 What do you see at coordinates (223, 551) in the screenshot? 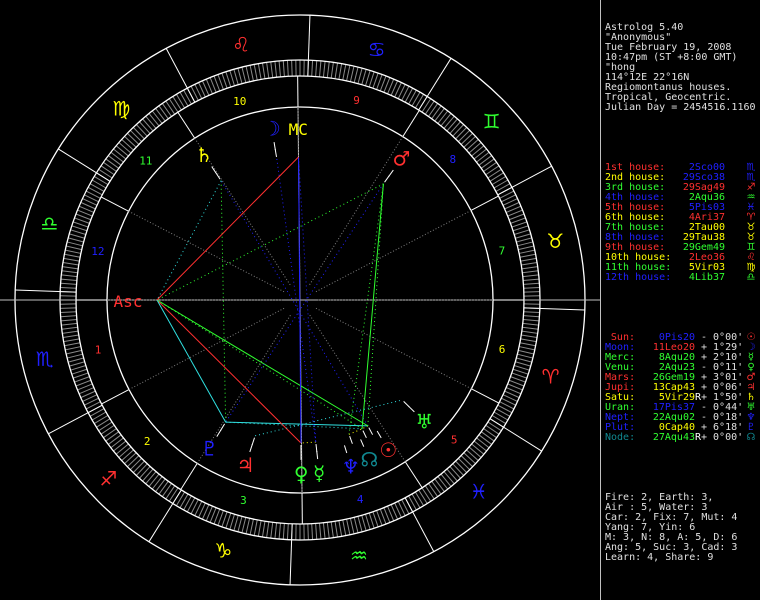
I see `zodiac-sign-icon: ♑` at bounding box center [223, 551].